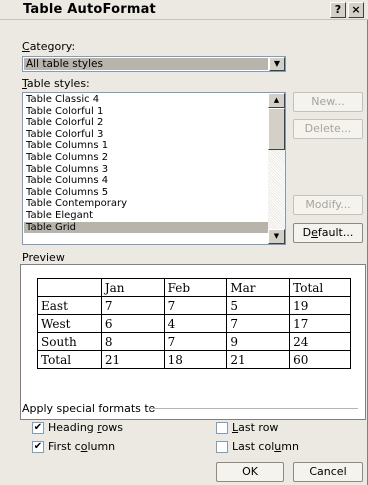 The width and height of the screenshot is (368, 485). I want to click on preview-label: Preview, so click(43, 257).